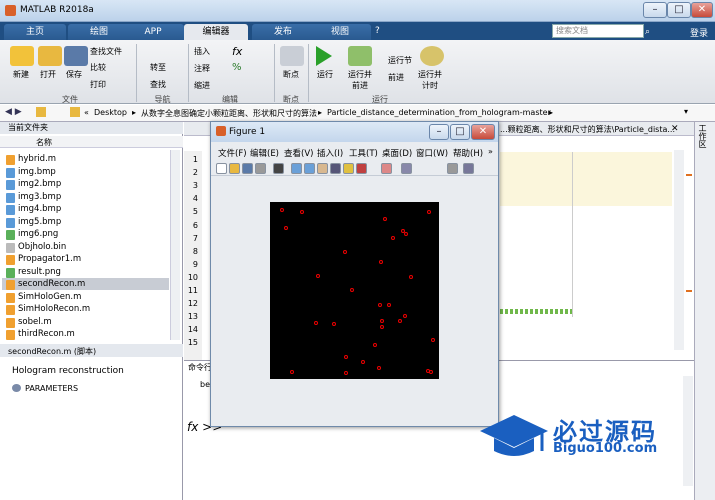 Image resolution: width=715 pixels, height=500 pixels. What do you see at coordinates (57, 10) in the screenshot?
I see `app-title: MATLAB R2018a` at bounding box center [57, 10].